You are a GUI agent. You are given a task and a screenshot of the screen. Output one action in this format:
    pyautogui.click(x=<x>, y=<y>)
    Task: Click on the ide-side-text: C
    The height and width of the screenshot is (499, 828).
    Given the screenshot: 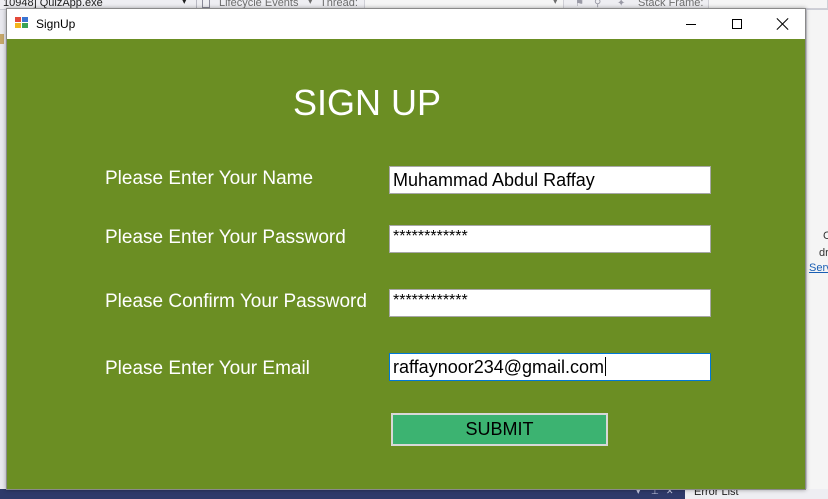 What is the action you would take?
    pyautogui.click(x=825, y=236)
    